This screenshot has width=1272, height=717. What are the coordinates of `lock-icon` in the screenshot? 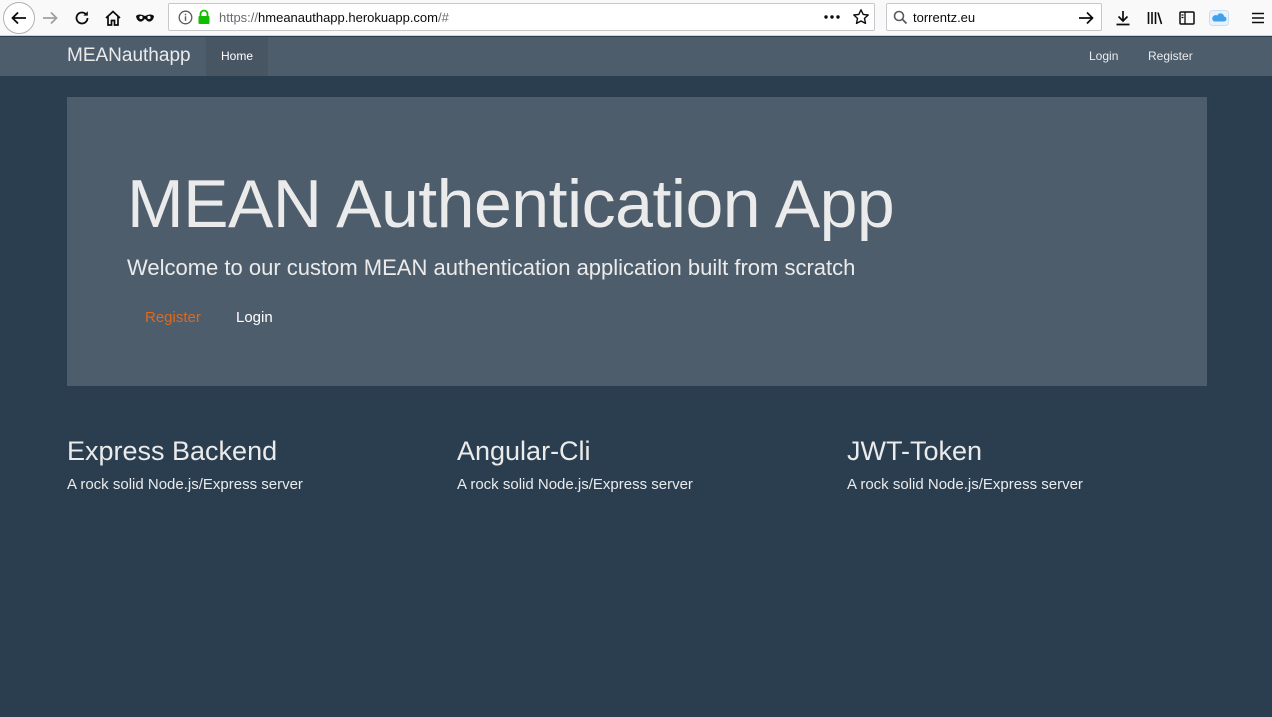 It's located at (204, 16).